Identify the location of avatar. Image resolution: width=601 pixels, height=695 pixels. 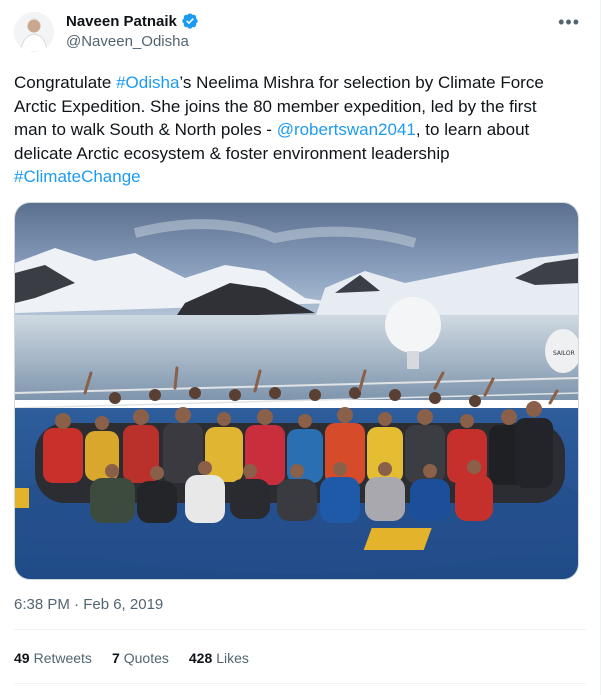
(34, 32).